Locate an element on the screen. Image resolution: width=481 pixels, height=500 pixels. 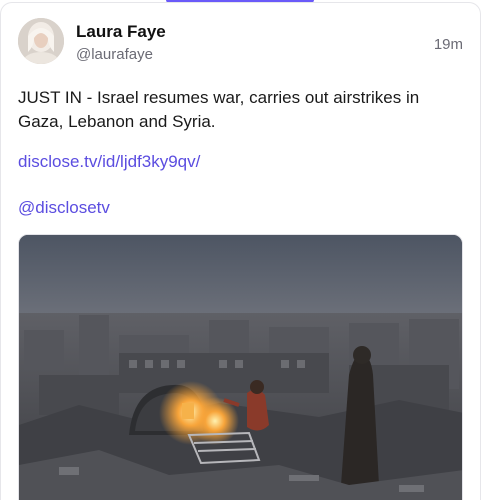
avatar-image is located at coordinates (41, 41).